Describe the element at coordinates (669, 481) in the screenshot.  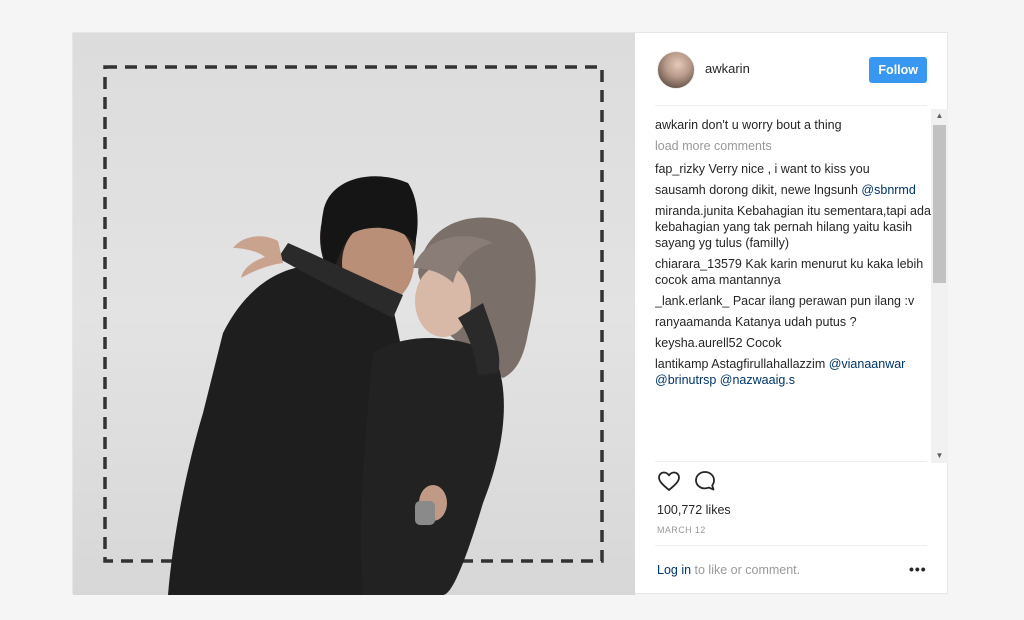
I see `heart-icon` at that location.